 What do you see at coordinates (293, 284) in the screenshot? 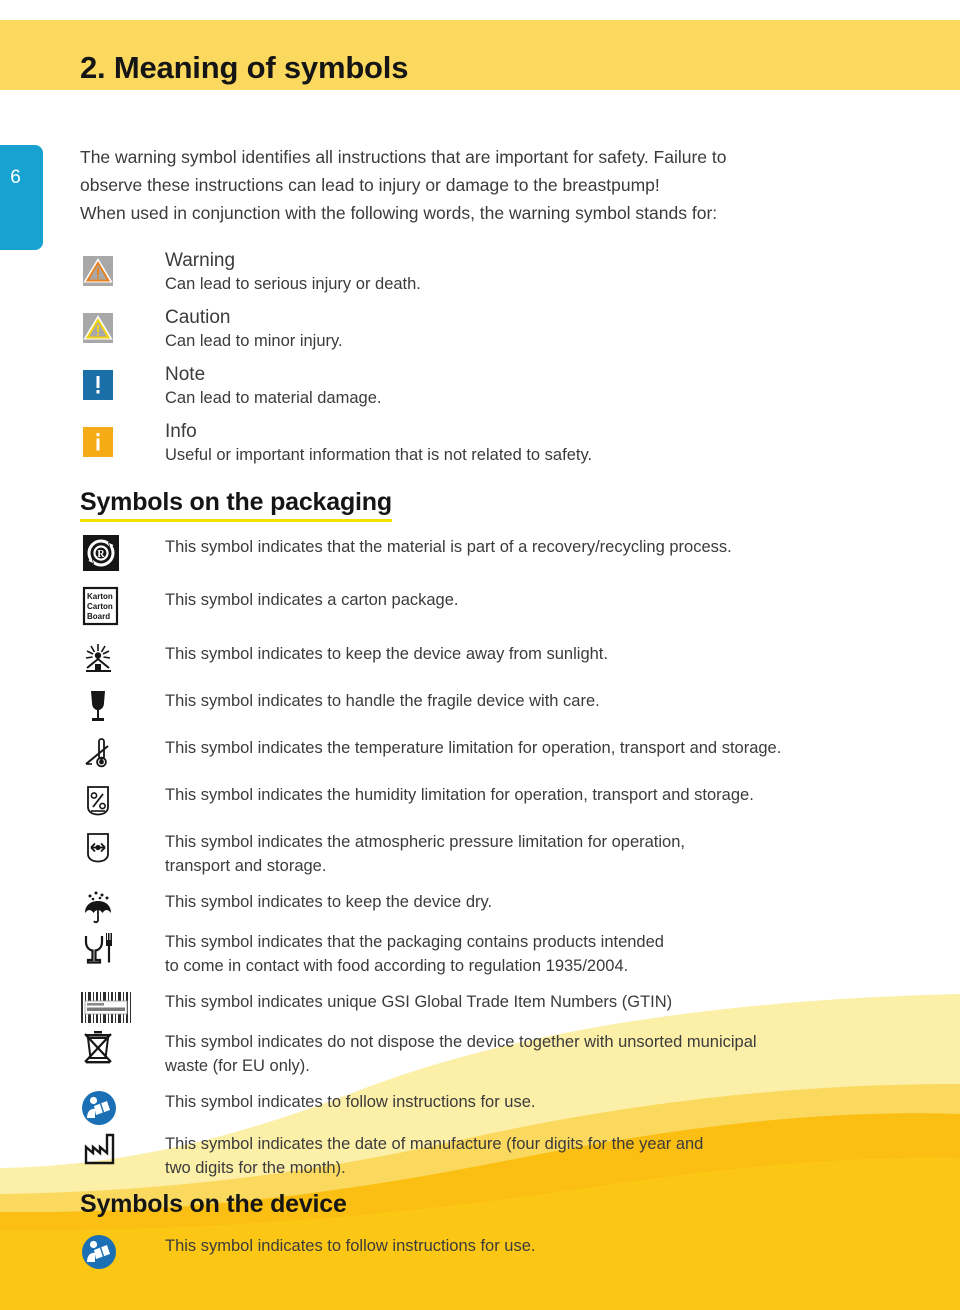
I see `warning-term-description: Can lead to serious injury or death.` at bounding box center [293, 284].